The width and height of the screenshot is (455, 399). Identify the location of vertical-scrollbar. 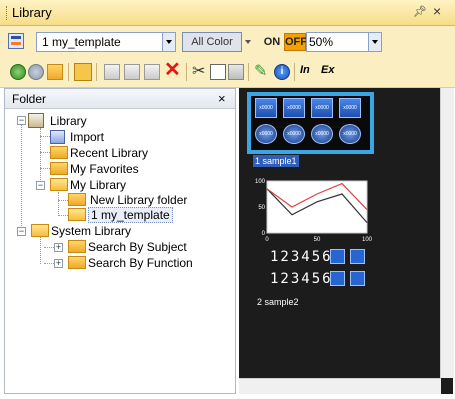
(447, 233).